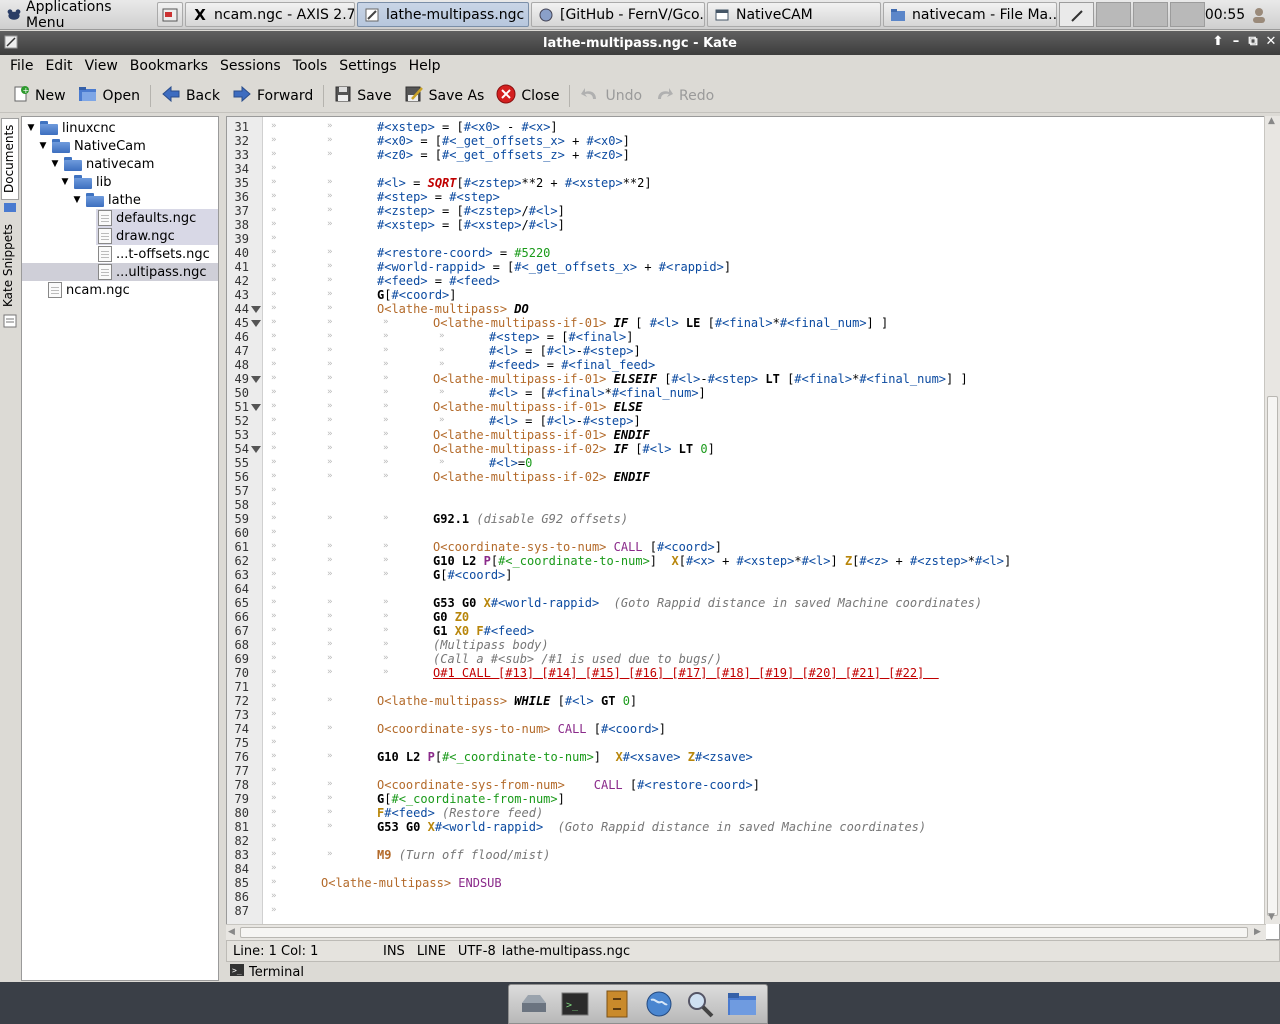 This screenshot has height=1024, width=1280. Describe the element at coordinates (102, 164) in the screenshot. I see `tree-folder-nativecam: ▼ nativecam` at that location.